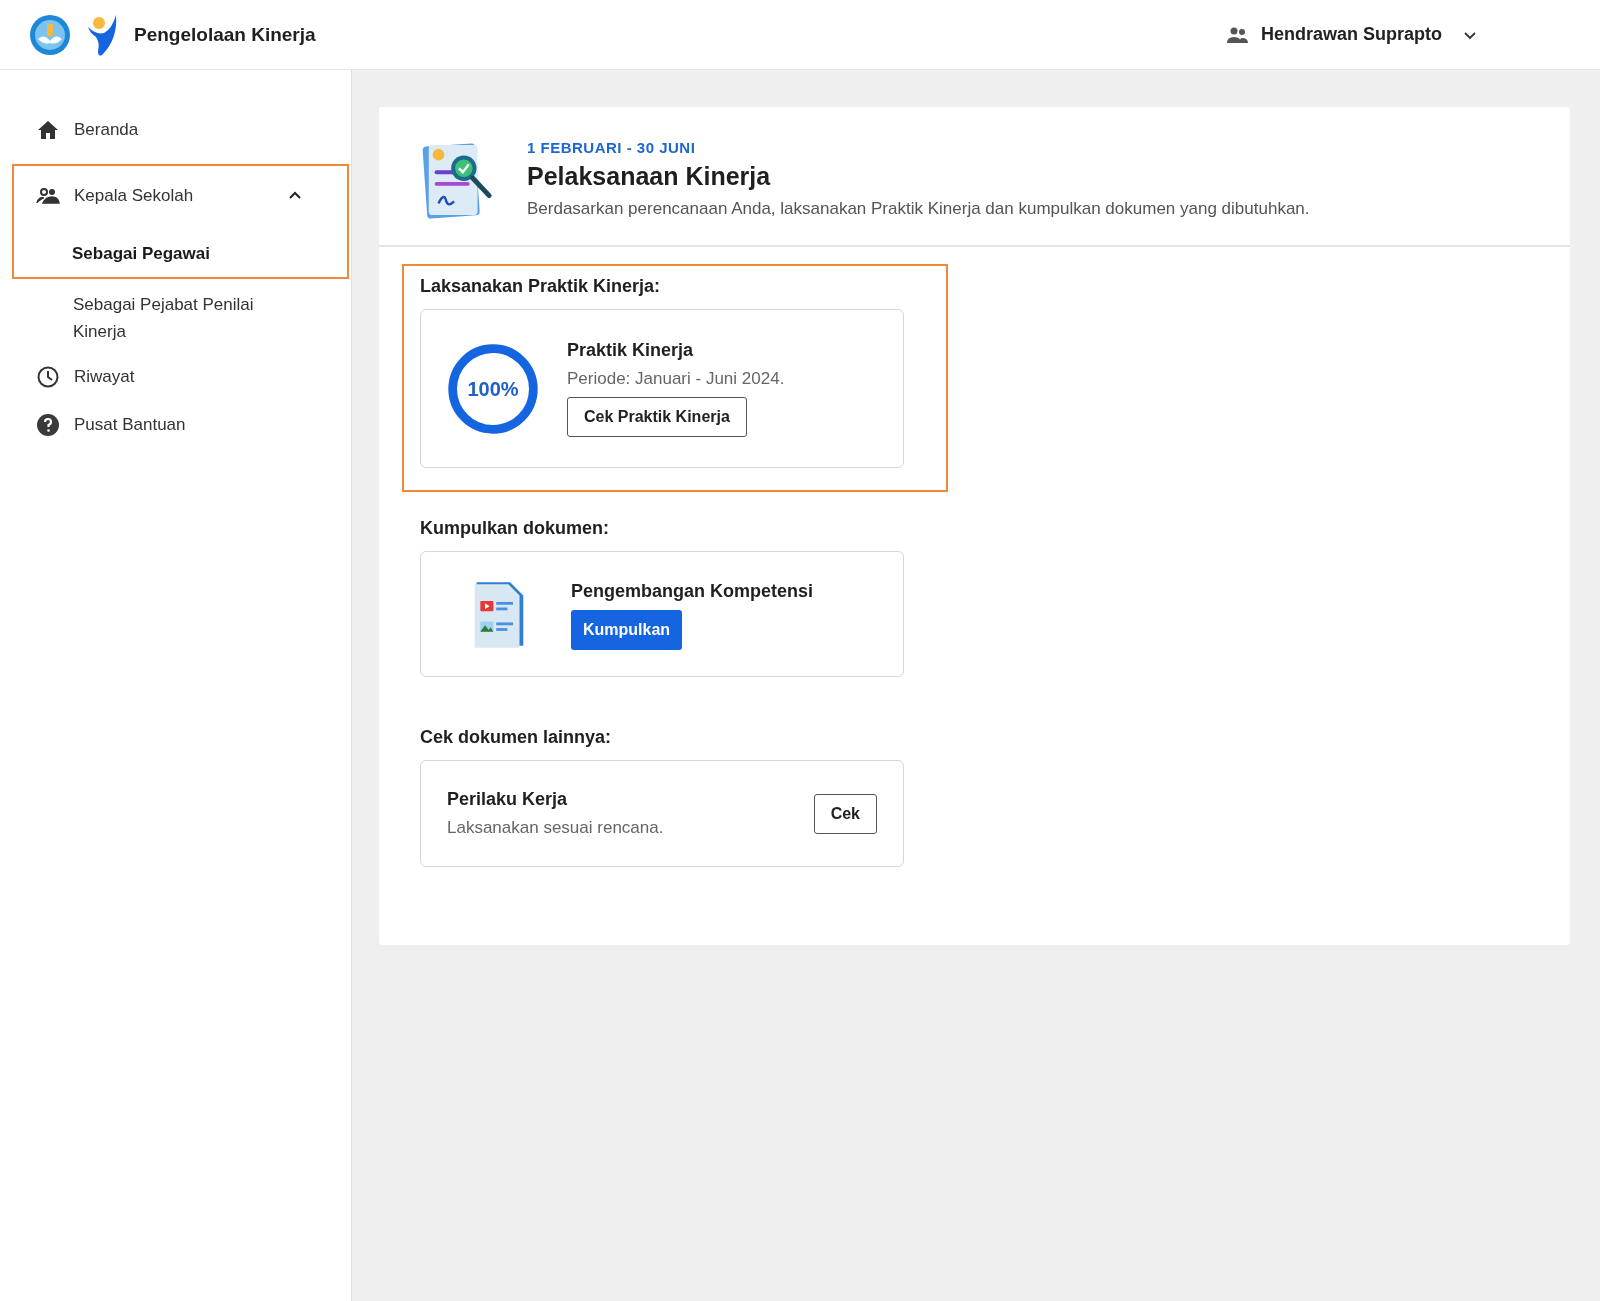 This screenshot has width=1600, height=1301. I want to click on sidebar-item: Pusat Bantuan, so click(175, 425).